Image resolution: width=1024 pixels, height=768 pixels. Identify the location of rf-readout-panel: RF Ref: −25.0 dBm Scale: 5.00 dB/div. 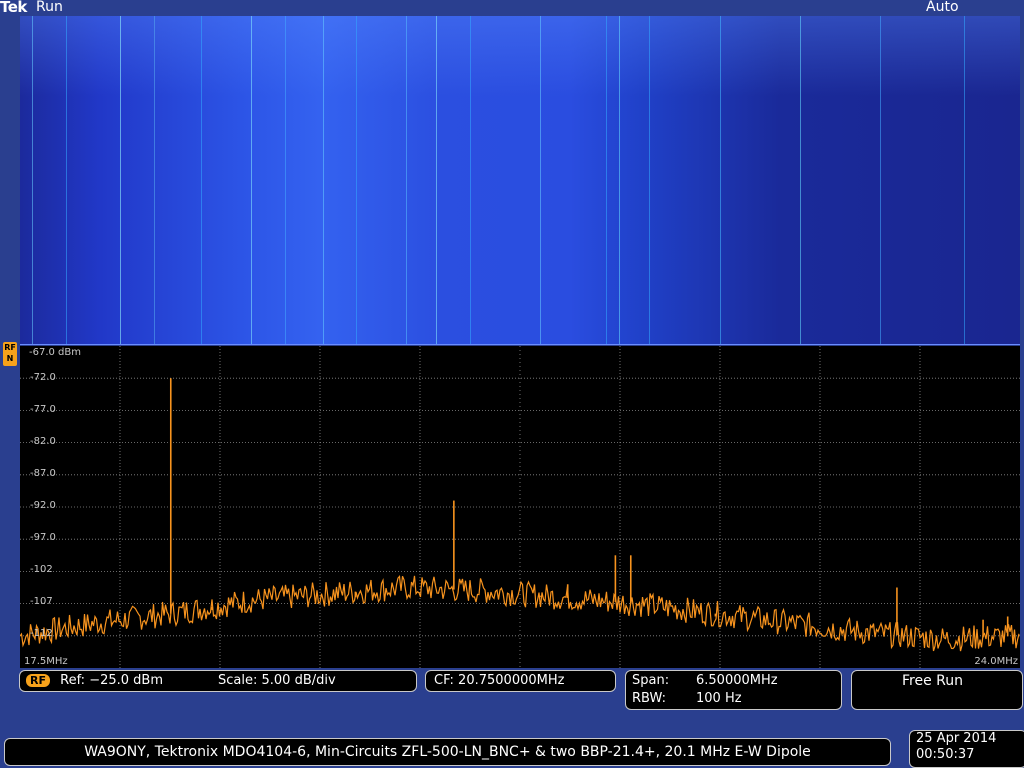
(218, 681).